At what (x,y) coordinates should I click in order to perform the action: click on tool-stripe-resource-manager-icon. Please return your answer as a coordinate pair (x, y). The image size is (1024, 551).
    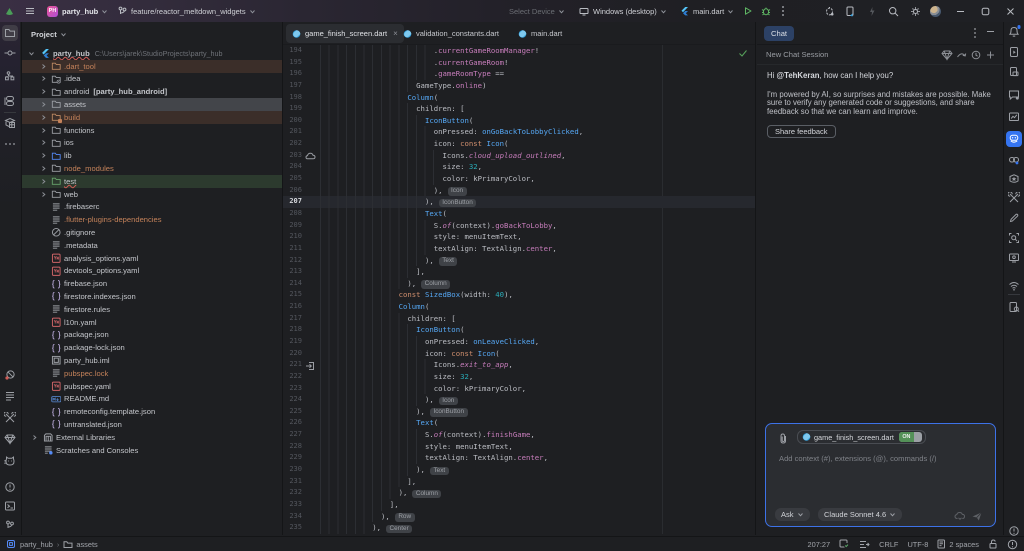
    Looking at the image, I should click on (10, 123).